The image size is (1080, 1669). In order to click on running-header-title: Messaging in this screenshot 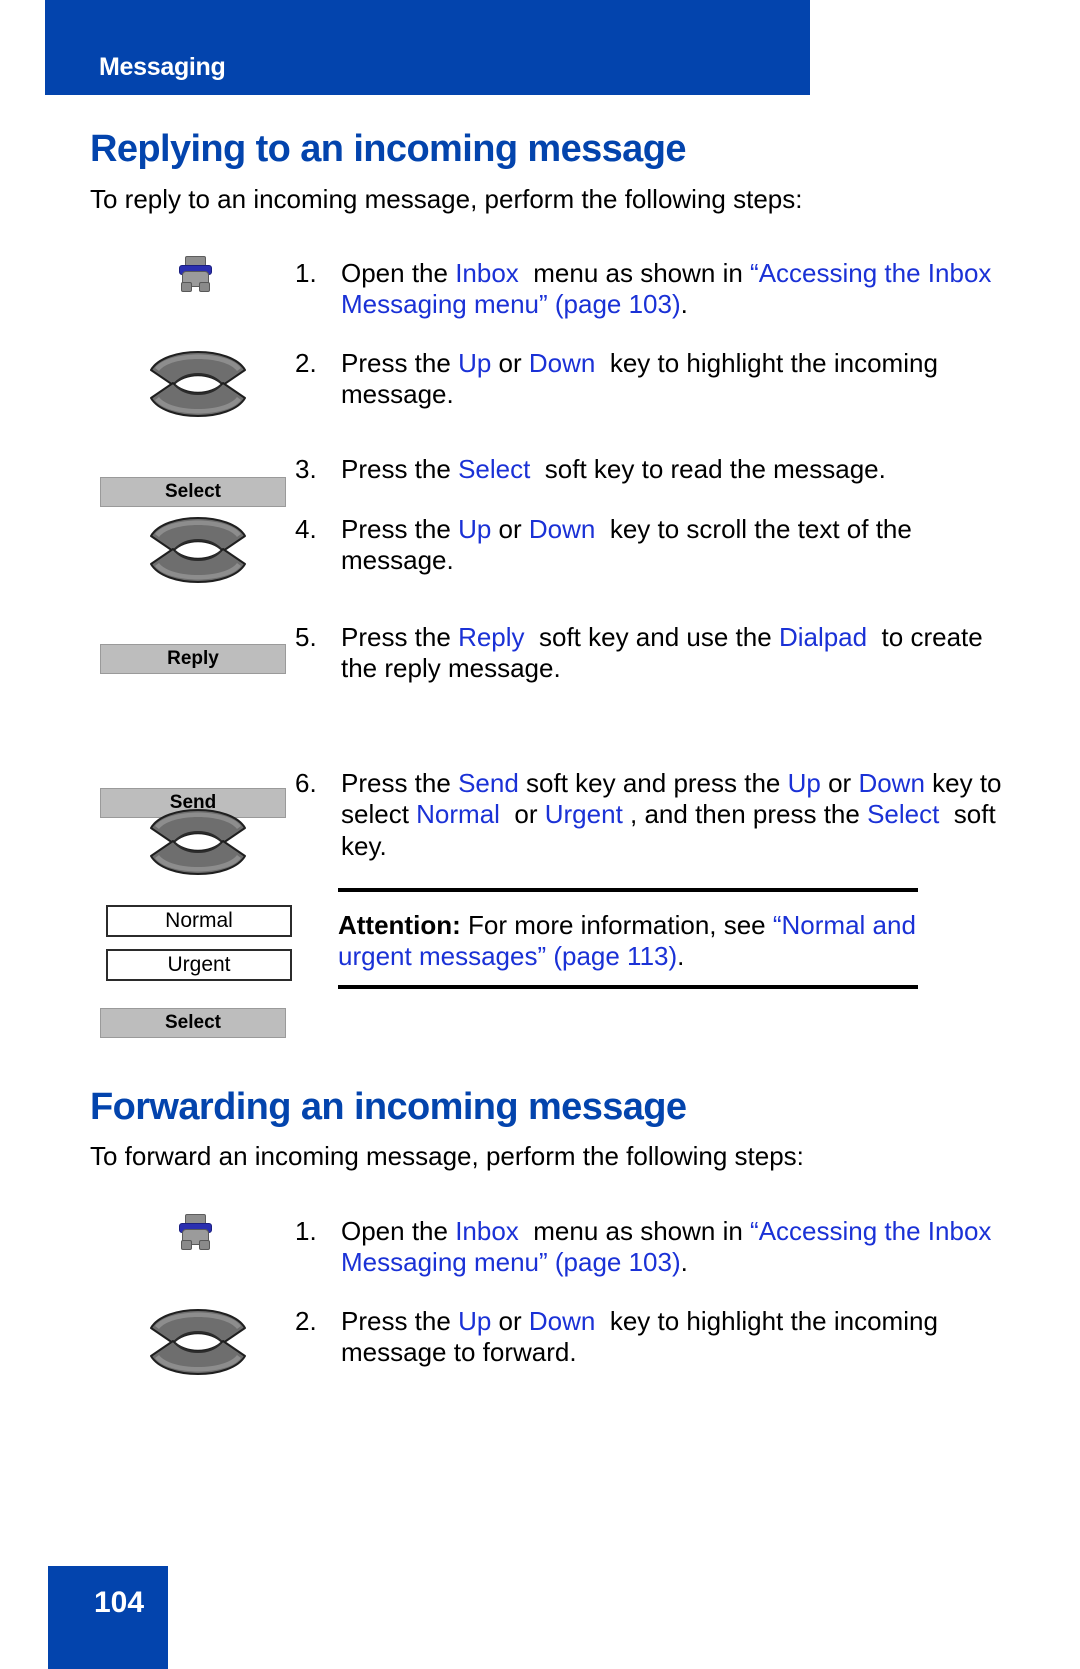, I will do `click(162, 67)`.